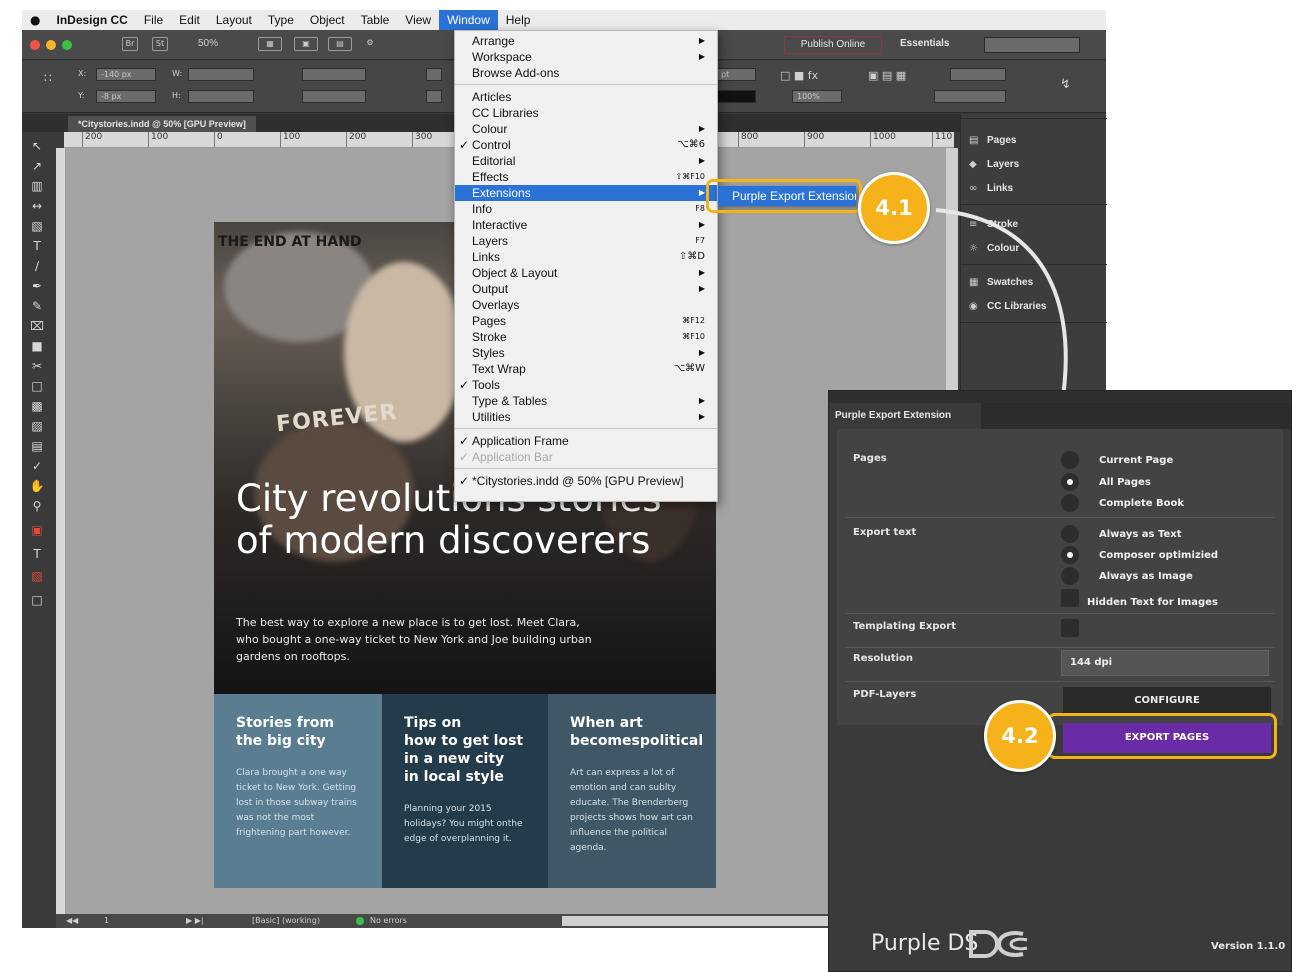  What do you see at coordinates (281, 20) in the screenshot?
I see `menu-type: Type` at bounding box center [281, 20].